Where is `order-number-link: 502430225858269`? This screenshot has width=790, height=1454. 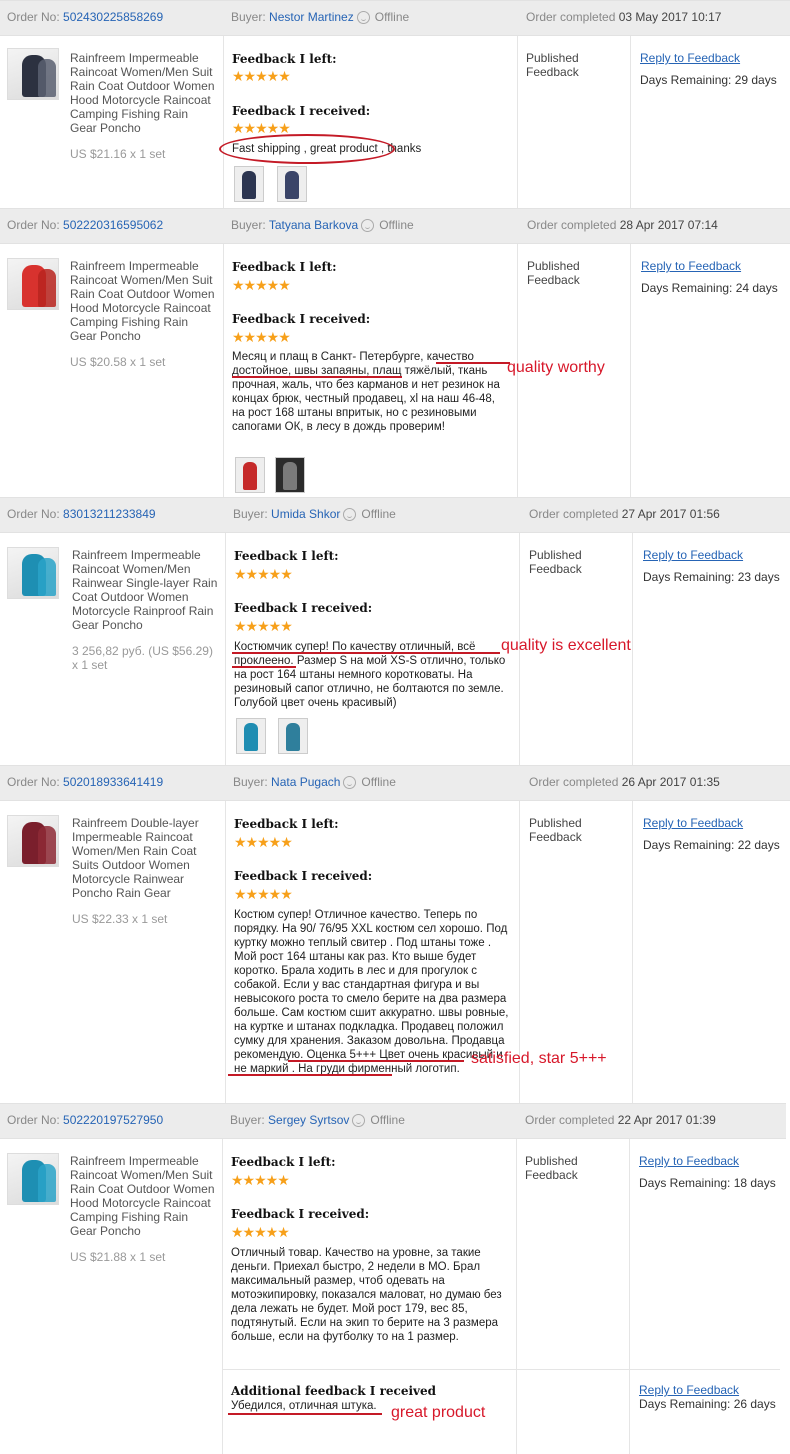
order-number-link: 502430225858269 is located at coordinates (113, 17).